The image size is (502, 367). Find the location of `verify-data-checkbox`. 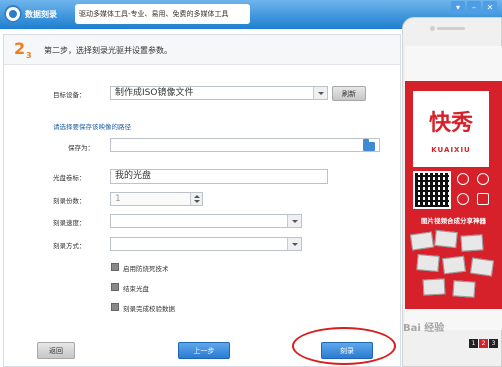

verify-data-checkbox is located at coordinates (115, 307).